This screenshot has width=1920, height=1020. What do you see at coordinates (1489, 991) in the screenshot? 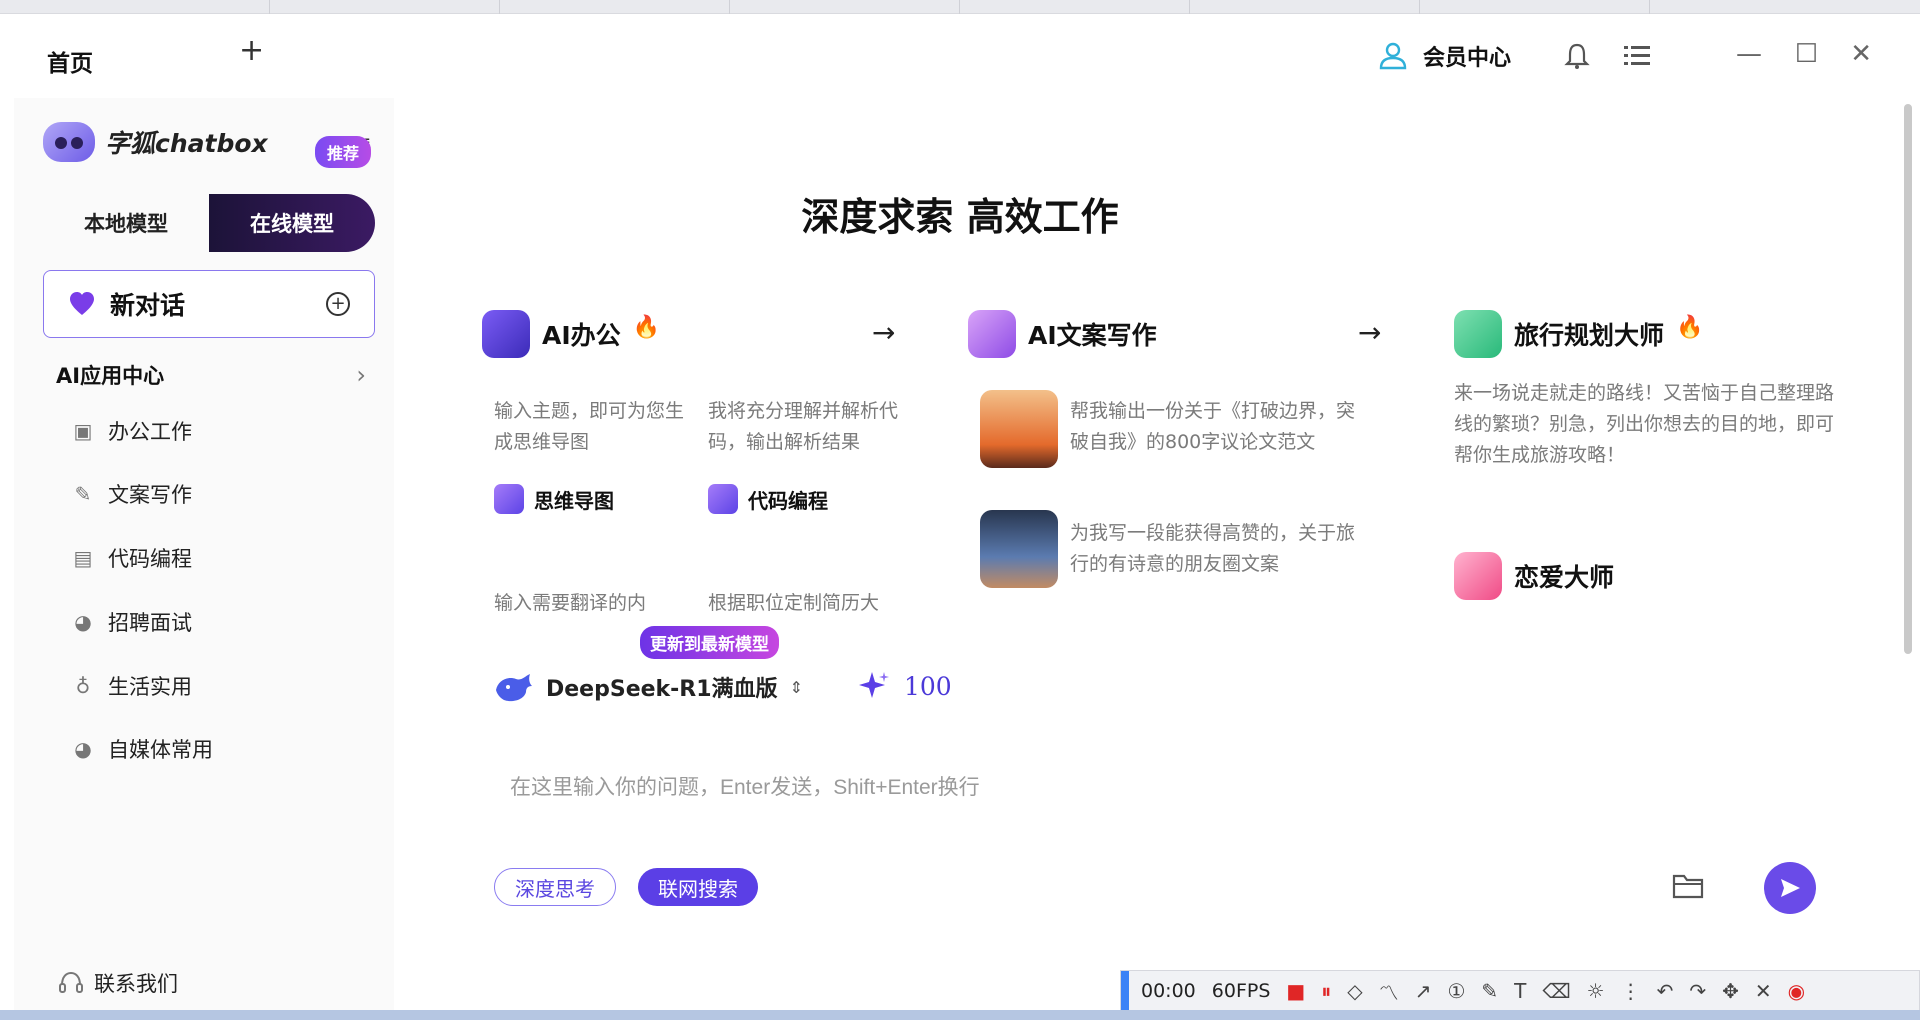
I see `pencil-icon: ✎` at bounding box center [1489, 991].